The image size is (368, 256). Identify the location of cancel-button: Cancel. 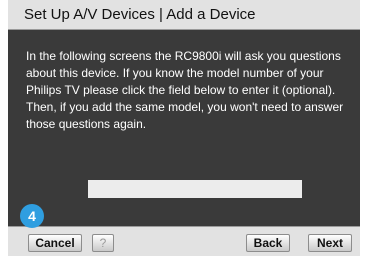
(55, 243).